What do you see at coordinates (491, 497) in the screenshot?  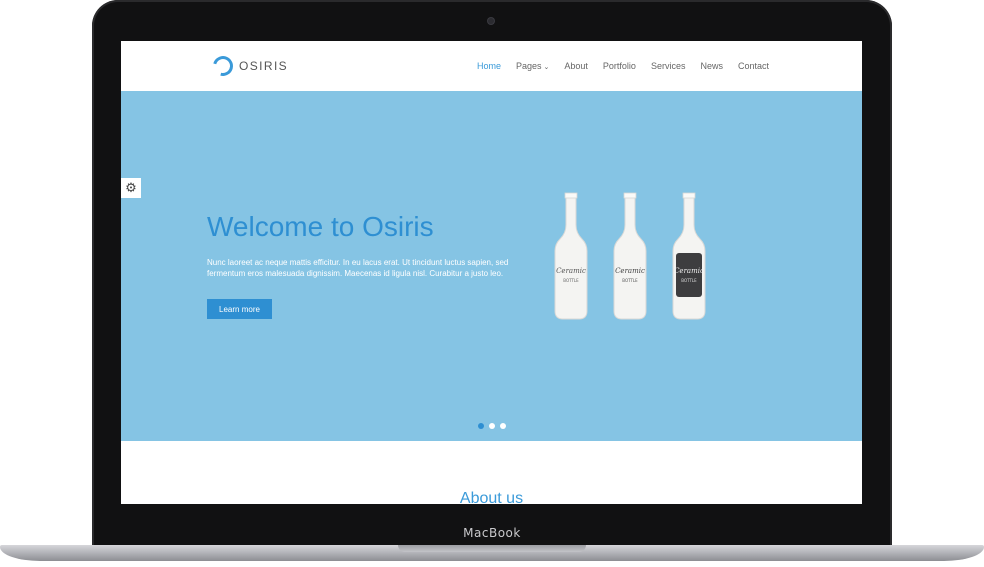 I see `about-title: About us` at bounding box center [491, 497].